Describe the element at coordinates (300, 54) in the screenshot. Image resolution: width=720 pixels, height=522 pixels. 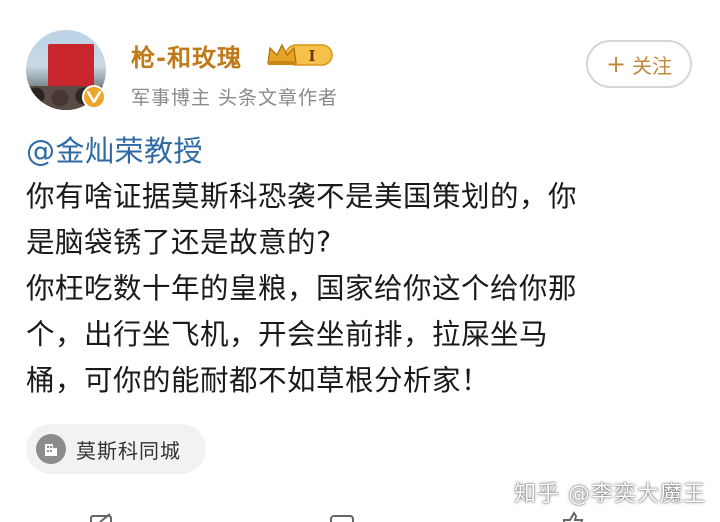
I see `crown-rank-icon: I` at that location.